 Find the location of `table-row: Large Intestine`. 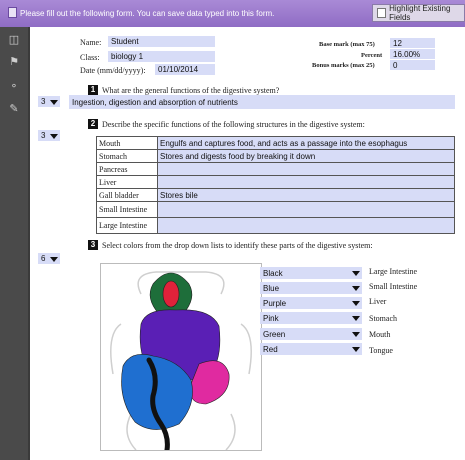

table-row: Large Intestine is located at coordinates (275, 225).